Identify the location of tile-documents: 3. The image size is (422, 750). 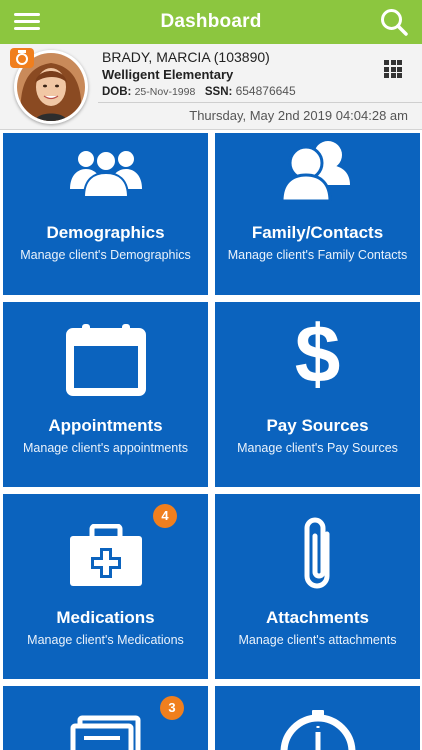
(105, 718).